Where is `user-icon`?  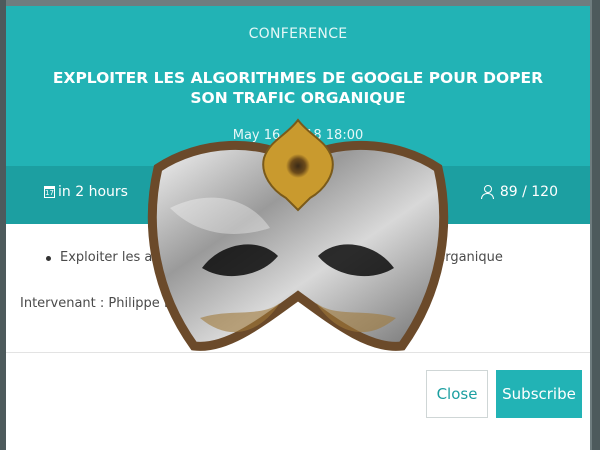
user-icon is located at coordinates (487, 192).